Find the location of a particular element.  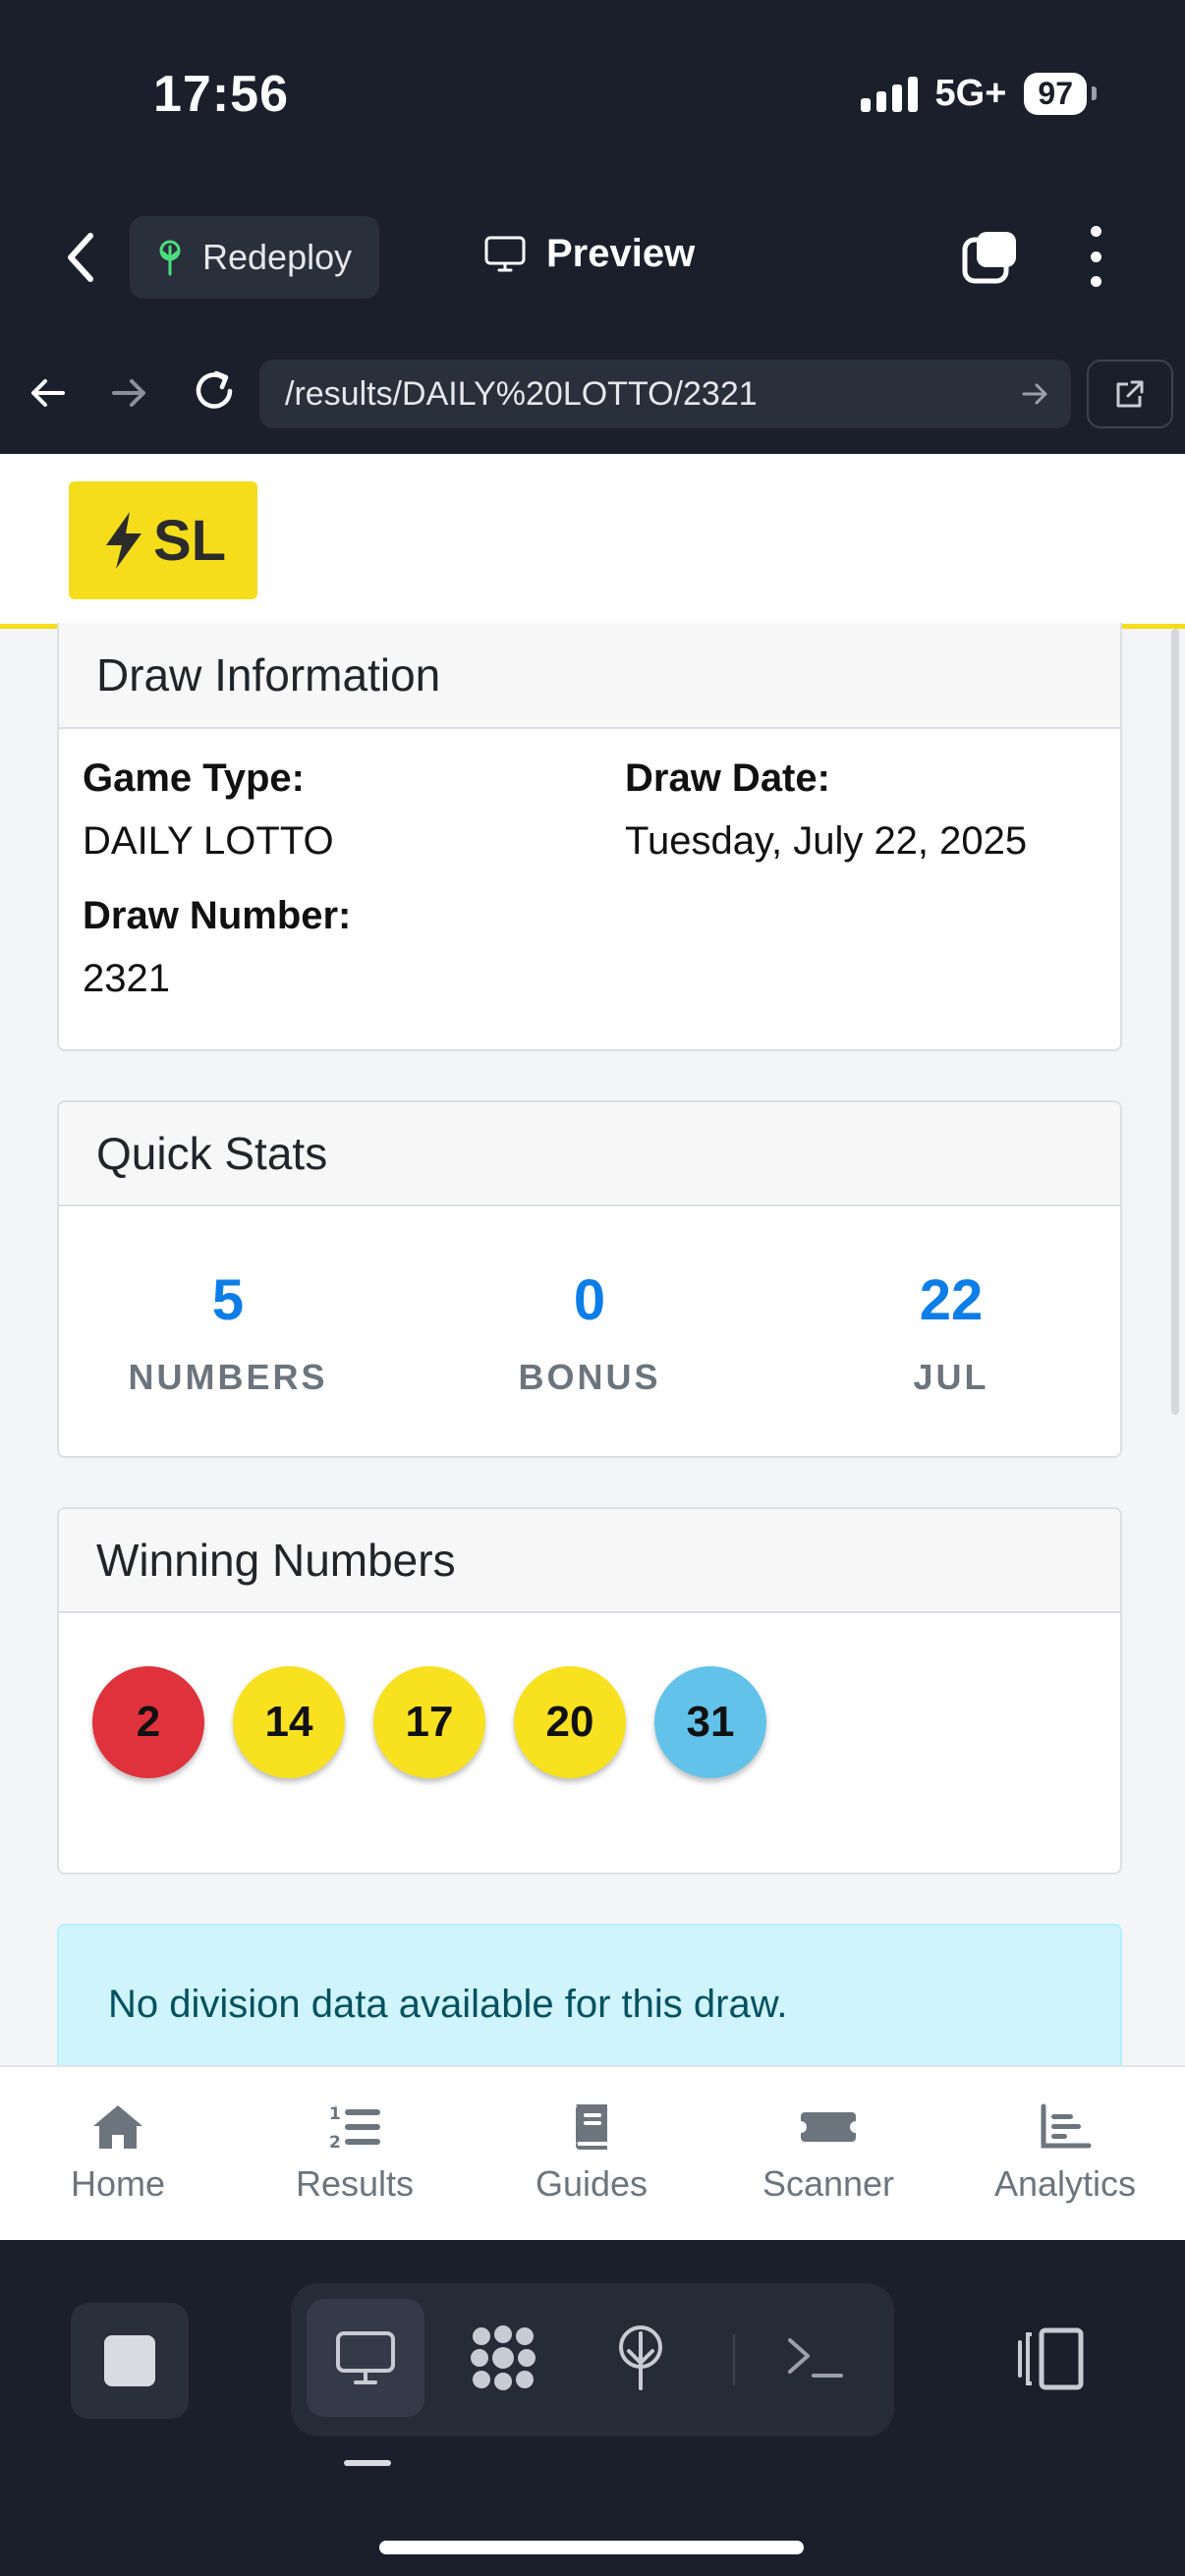

deploy-tool-button is located at coordinates (641, 2358).